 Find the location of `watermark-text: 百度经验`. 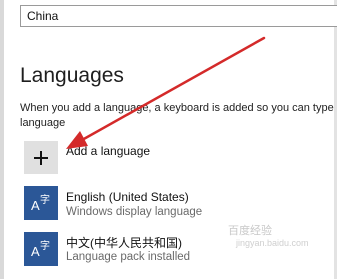

watermark-text: 百度经验 is located at coordinates (250, 231).